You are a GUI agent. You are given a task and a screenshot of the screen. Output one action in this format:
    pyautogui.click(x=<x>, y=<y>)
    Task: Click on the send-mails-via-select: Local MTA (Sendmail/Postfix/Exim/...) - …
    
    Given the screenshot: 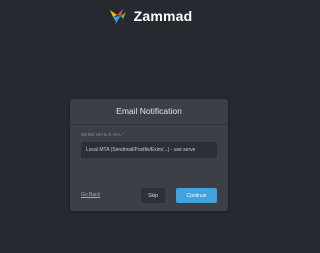 What is the action you would take?
    pyautogui.click(x=149, y=150)
    